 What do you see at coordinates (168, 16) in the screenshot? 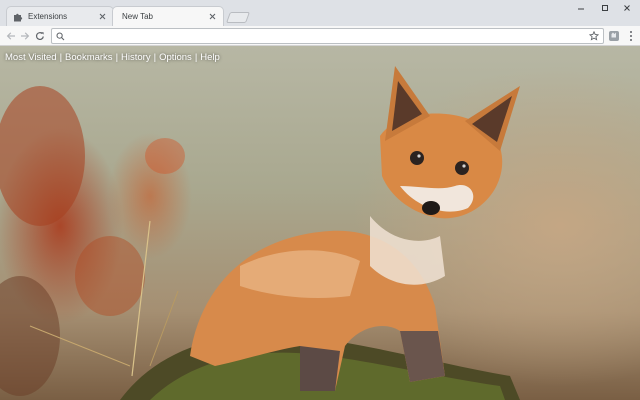
I see `tab-new-tab: New Tab` at bounding box center [168, 16].